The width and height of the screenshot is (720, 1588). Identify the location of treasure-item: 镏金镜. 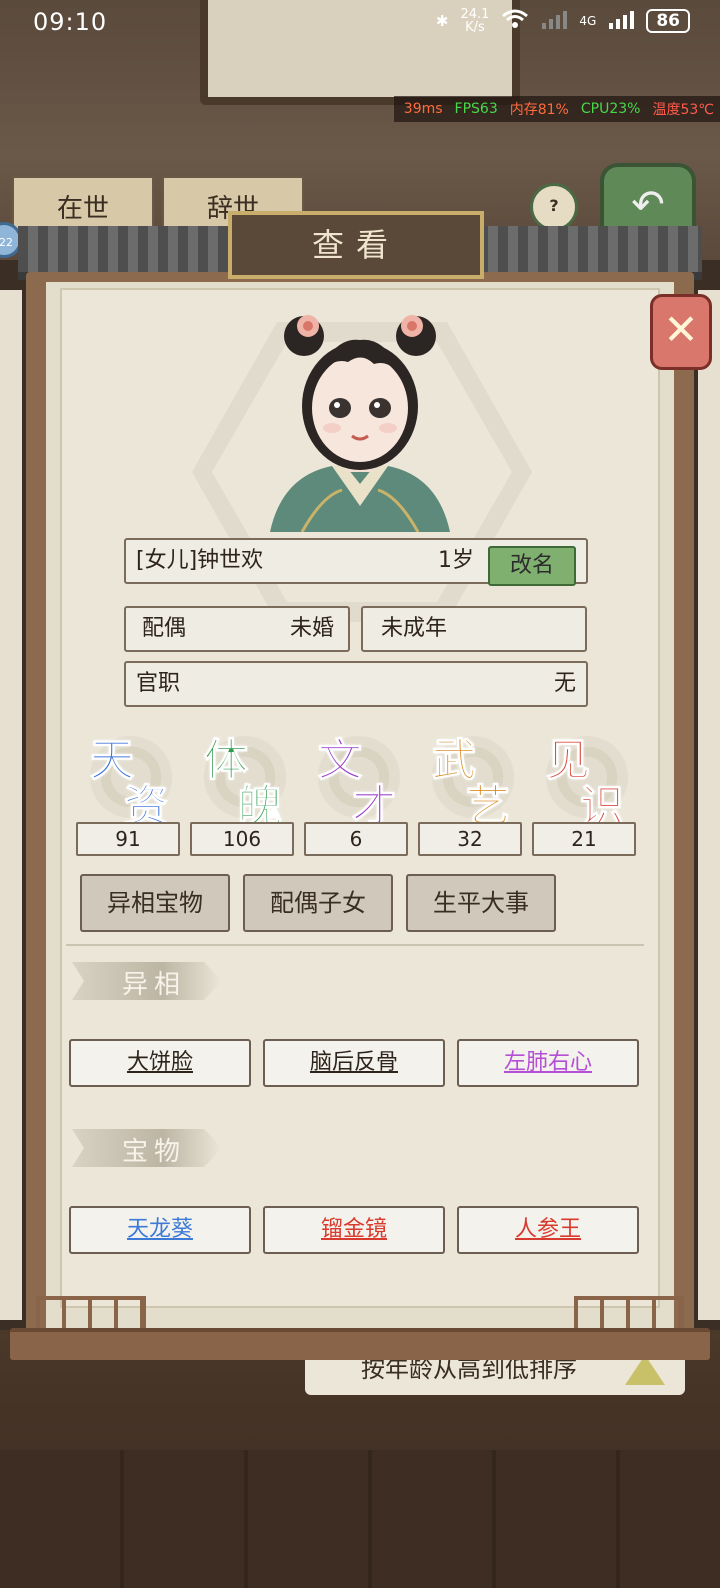
(354, 1230).